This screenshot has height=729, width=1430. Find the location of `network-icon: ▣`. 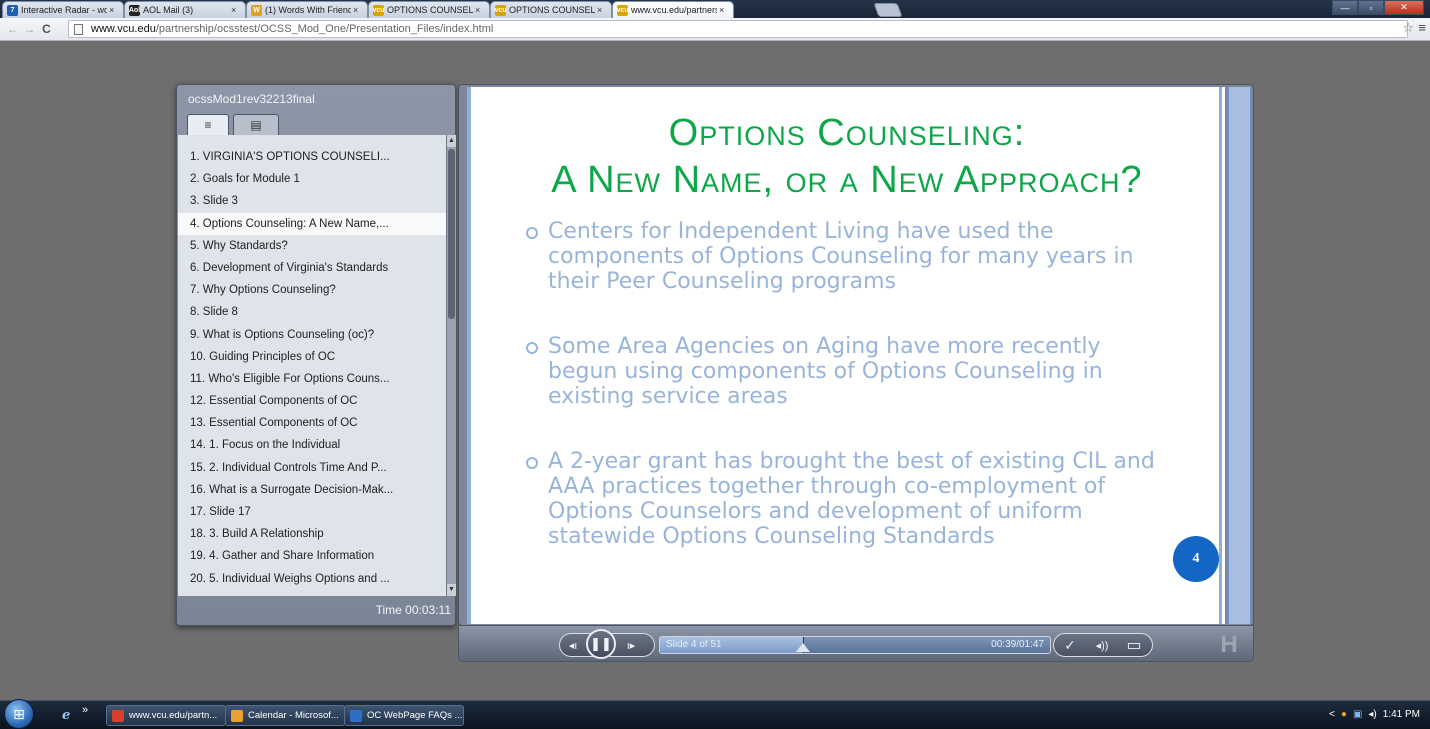

network-icon: ▣ is located at coordinates (1357, 714).